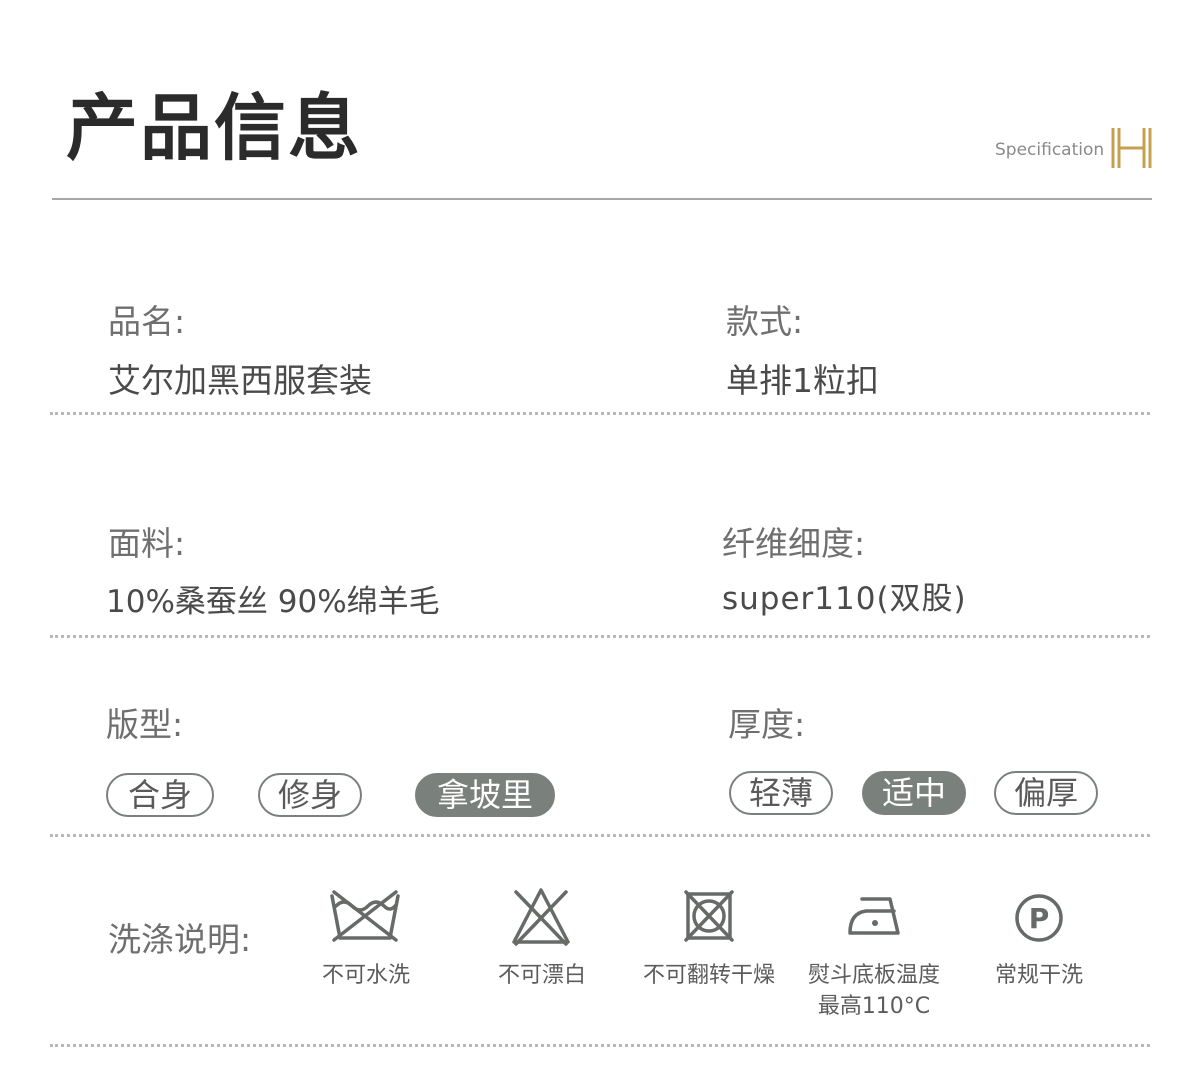 The image size is (1200, 1082). What do you see at coordinates (873, 975) in the screenshot?
I see `care-text: 熨斗底板温度` at bounding box center [873, 975].